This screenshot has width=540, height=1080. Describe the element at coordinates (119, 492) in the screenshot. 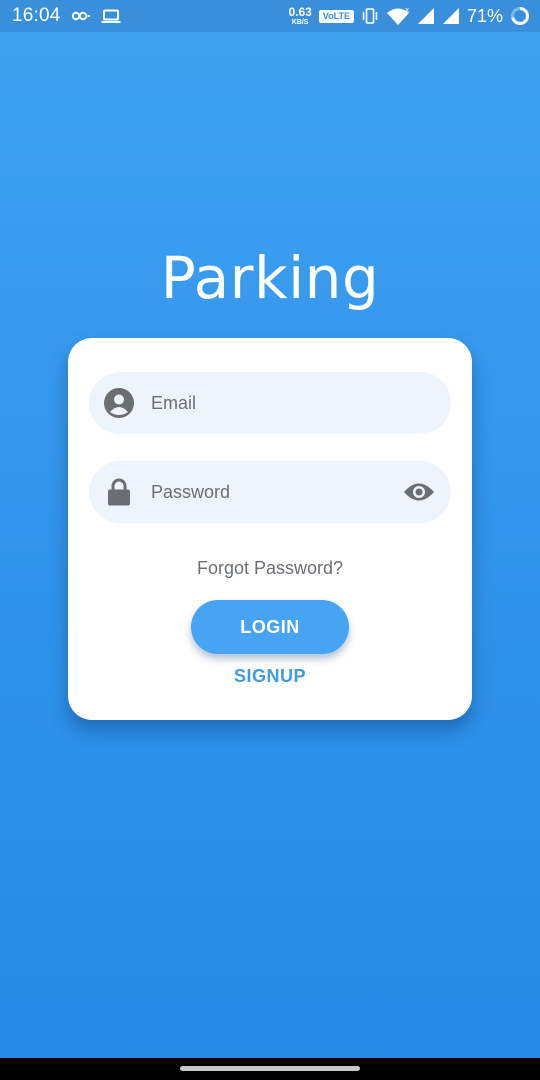

I see `lock-icon` at that location.